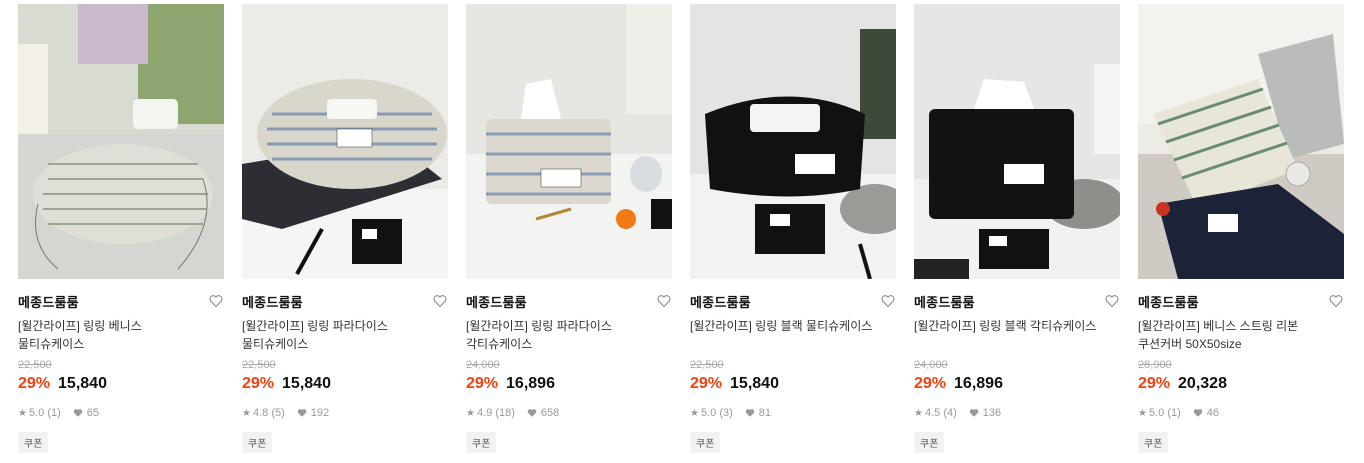 The height and width of the screenshot is (463, 1364). Describe the element at coordinates (569, 413) in the screenshot. I see `review-meta: ★ 4.9 (18) 658` at that location.